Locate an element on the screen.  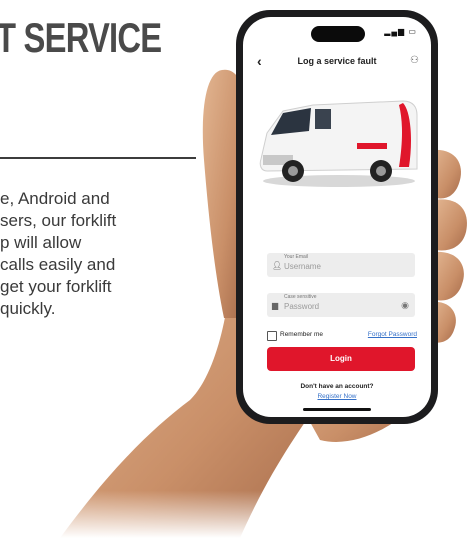
eye-icon: ◉ is located at coordinates (405, 305).